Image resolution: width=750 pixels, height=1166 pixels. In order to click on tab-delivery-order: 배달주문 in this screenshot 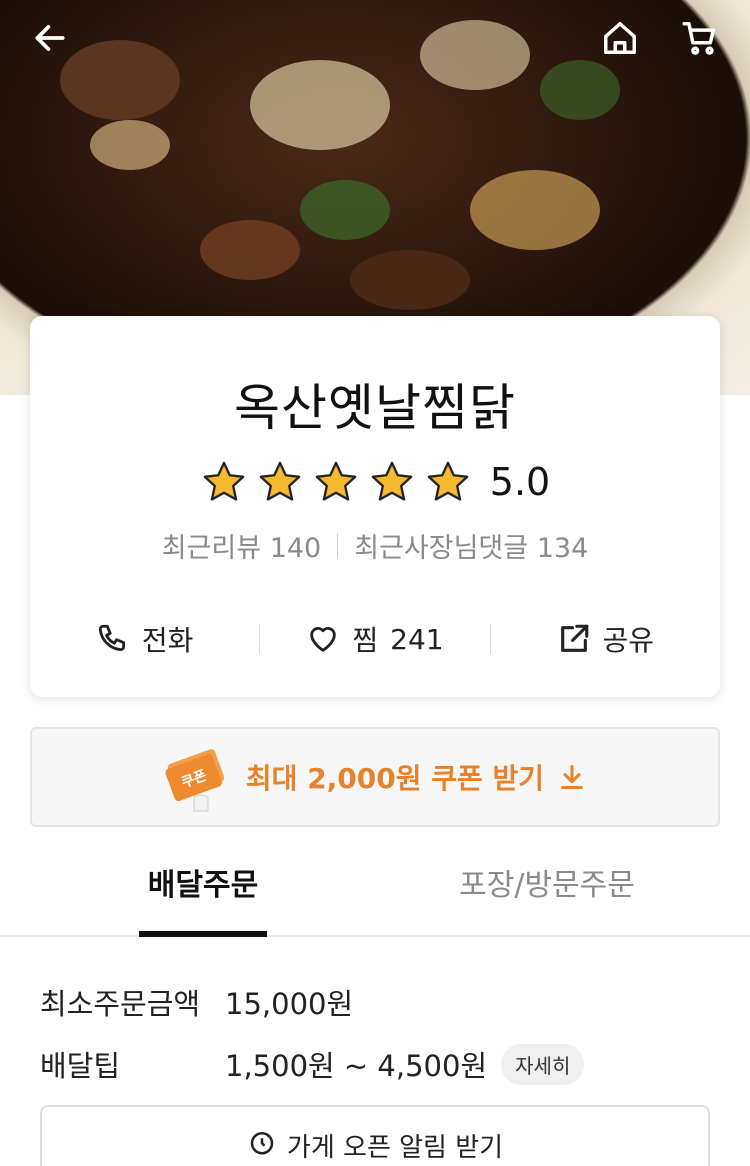, I will do `click(203, 898)`.